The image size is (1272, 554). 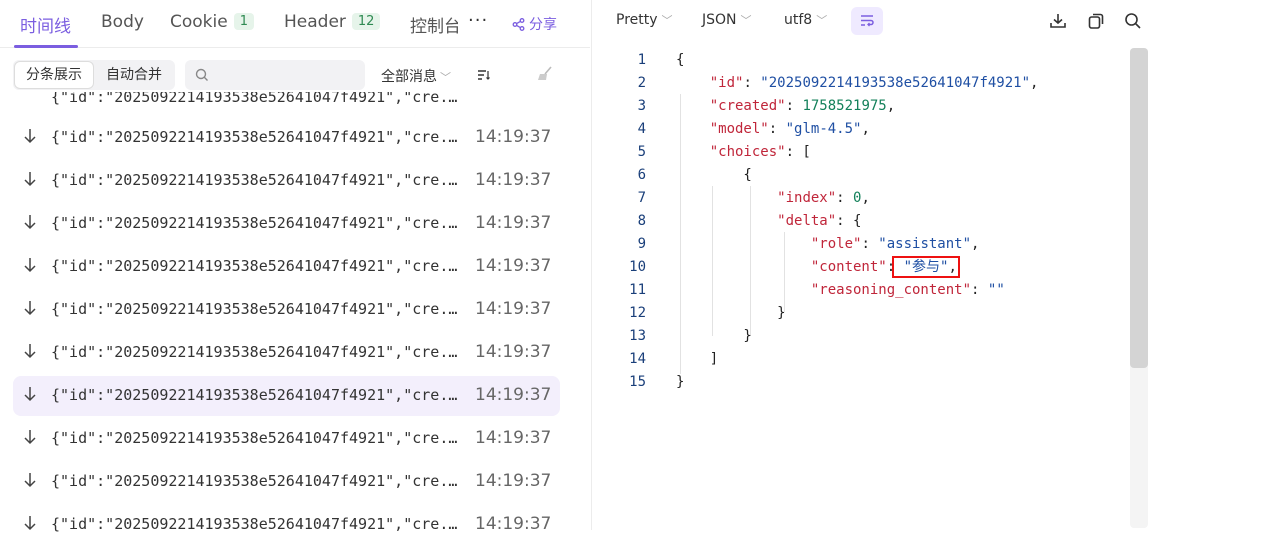 I want to click on json-model-value: glm-4.5, so click(x=824, y=129).